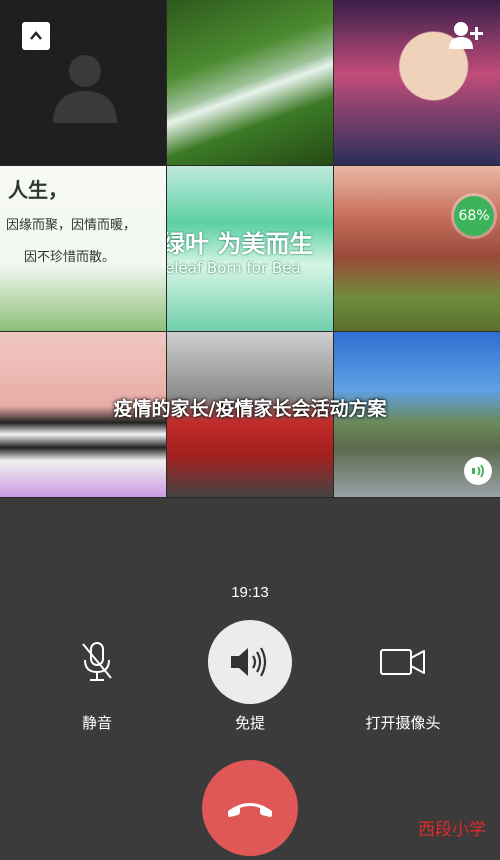  I want to click on phone-hangup-icon, so click(250, 810).